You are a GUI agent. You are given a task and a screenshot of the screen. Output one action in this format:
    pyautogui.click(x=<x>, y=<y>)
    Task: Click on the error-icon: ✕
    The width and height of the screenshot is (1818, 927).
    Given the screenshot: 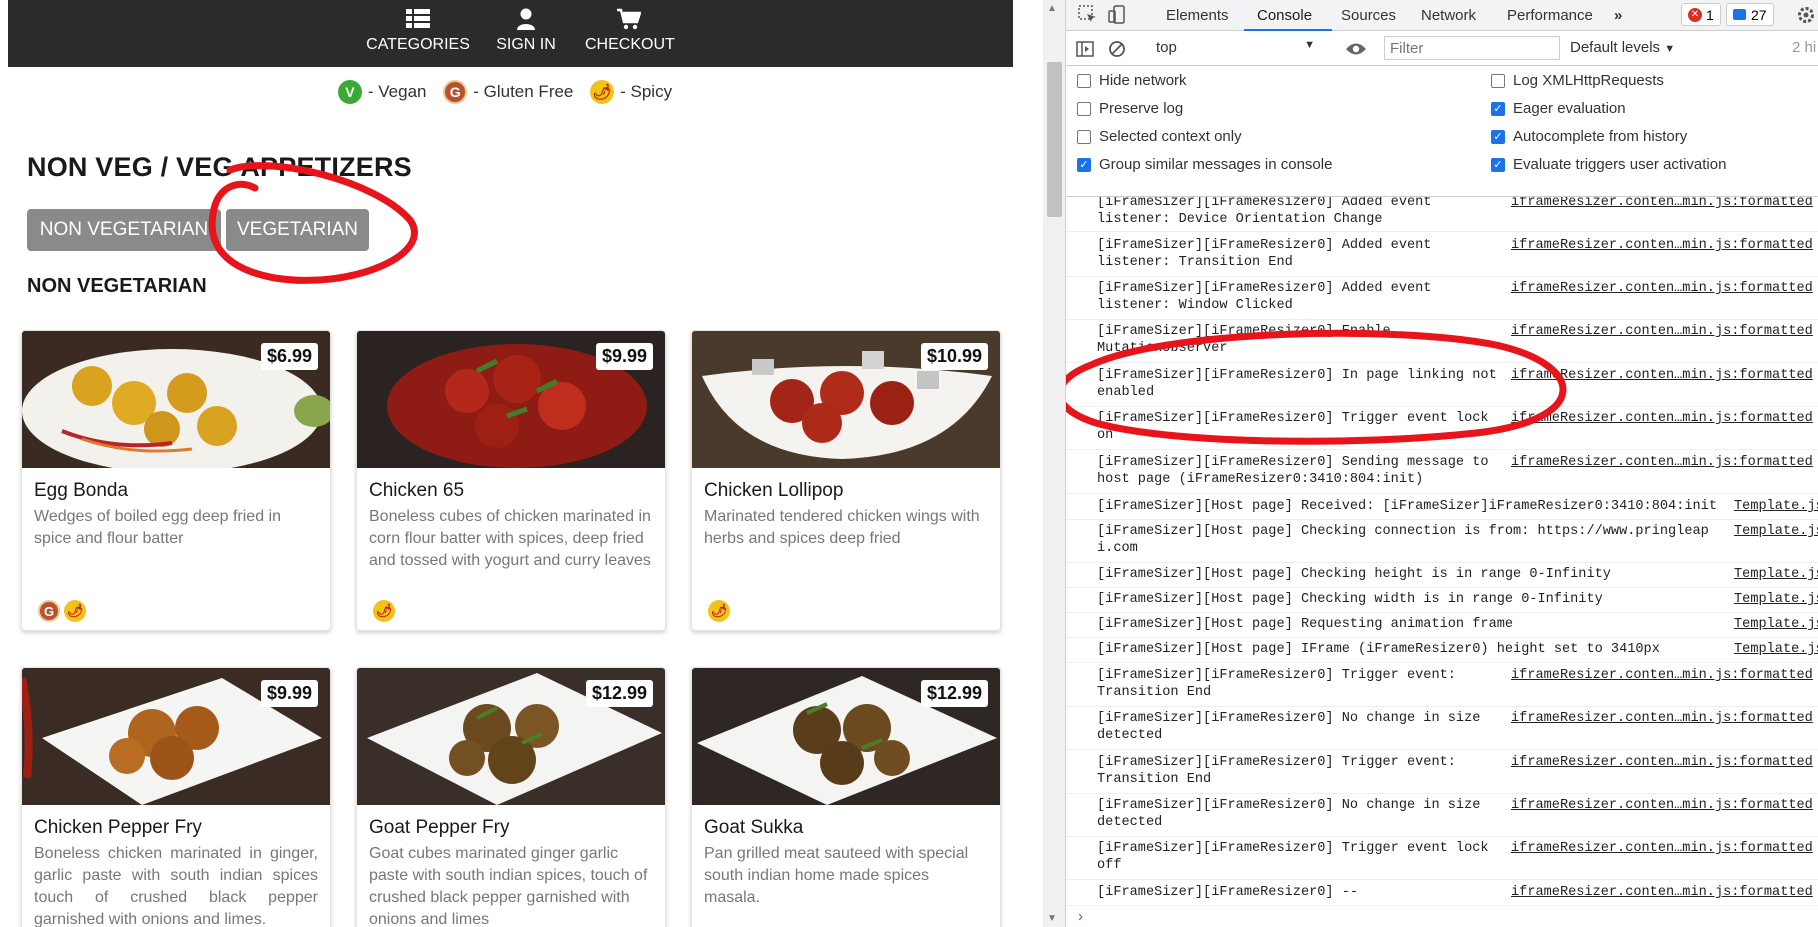 What is the action you would take?
    pyautogui.click(x=1695, y=14)
    